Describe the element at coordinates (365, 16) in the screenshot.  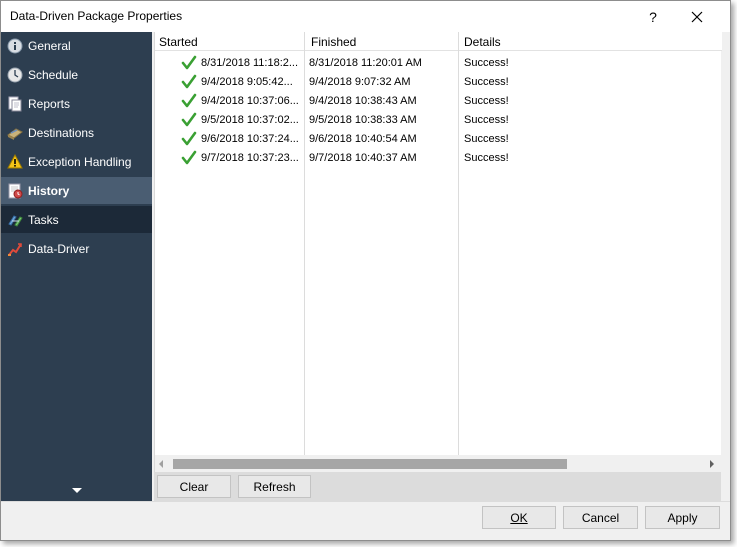
I see `title-bar: Data-Driven Package Properties ?` at that location.